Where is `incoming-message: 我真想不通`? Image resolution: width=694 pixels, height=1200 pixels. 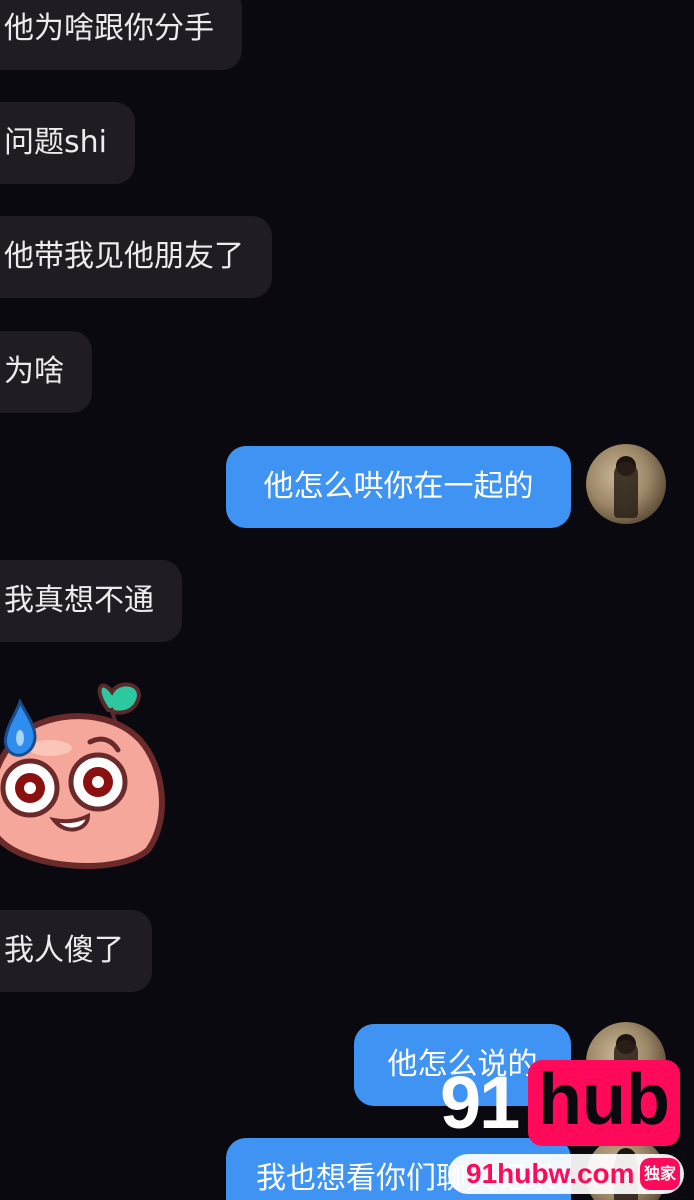
incoming-message: 我真想不通 is located at coordinates (91, 601).